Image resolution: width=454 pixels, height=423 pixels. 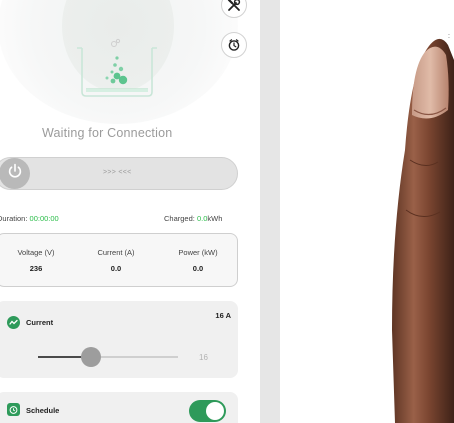 What do you see at coordinates (117, 68) in the screenshot?
I see `charging-beaker-icon` at bounding box center [117, 68].